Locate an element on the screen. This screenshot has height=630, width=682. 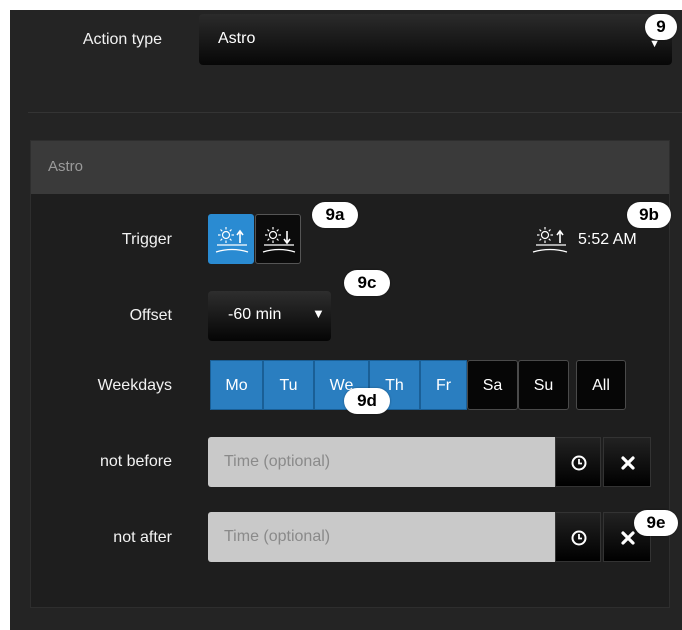
not-before-clock-button is located at coordinates (578, 462).